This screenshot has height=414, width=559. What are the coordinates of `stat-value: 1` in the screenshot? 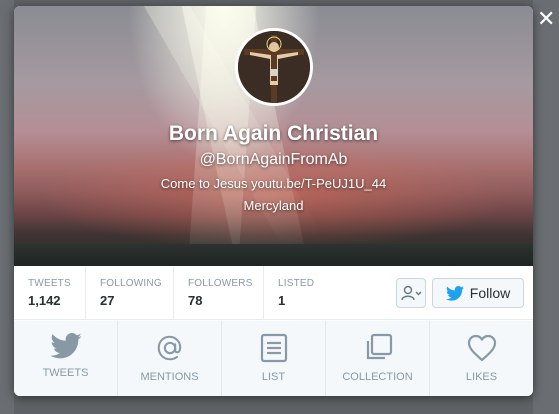 It's located at (282, 300).